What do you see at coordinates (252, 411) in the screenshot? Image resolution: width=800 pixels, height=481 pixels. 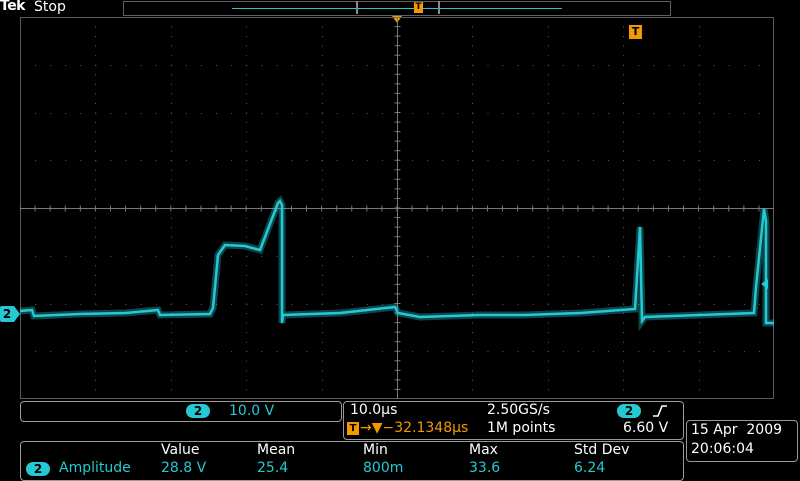 I see `volts-per-div: 10.0 V` at bounding box center [252, 411].